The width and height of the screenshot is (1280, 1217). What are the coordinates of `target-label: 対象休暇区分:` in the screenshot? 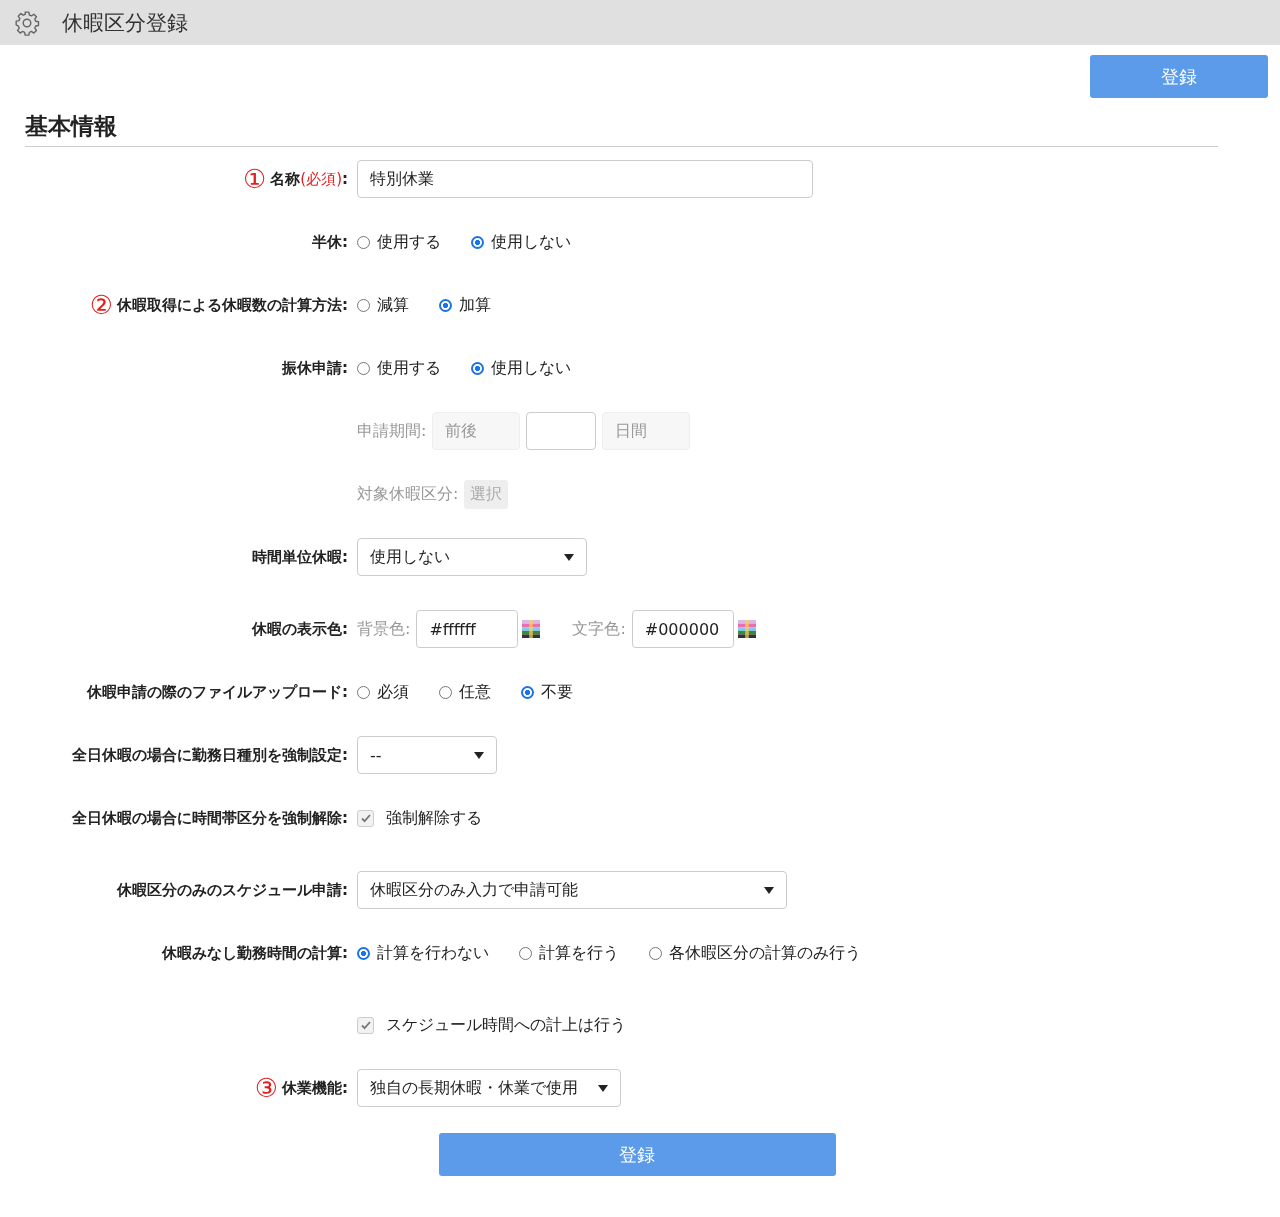 It's located at (408, 494).